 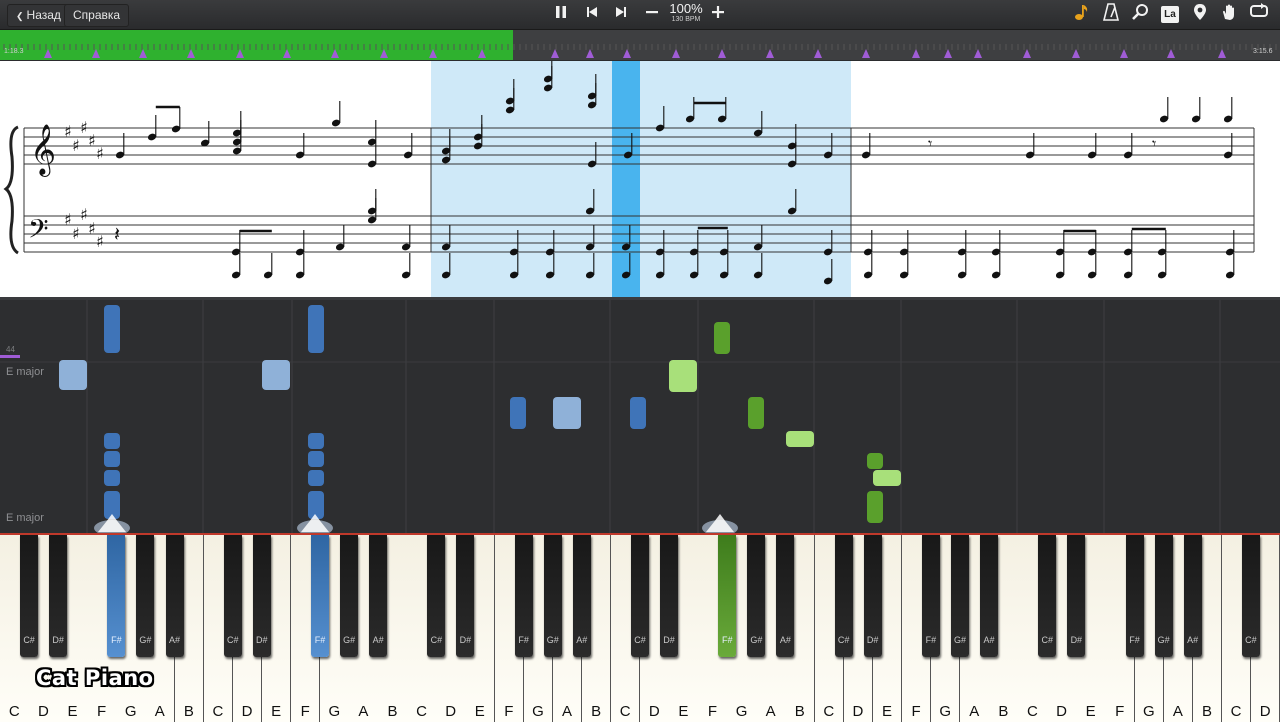 What do you see at coordinates (43, 150) in the screenshot?
I see `treble-clef-icon: 𝄞` at bounding box center [43, 150].